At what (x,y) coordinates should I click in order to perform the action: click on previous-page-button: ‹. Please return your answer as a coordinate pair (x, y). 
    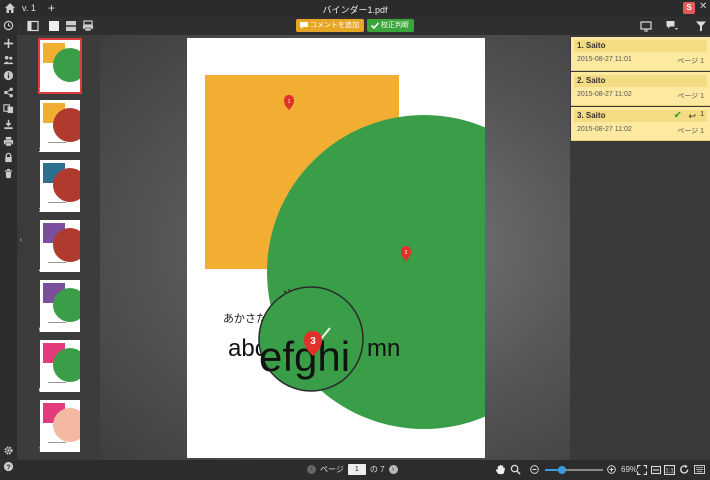
    Looking at the image, I should click on (311, 469).